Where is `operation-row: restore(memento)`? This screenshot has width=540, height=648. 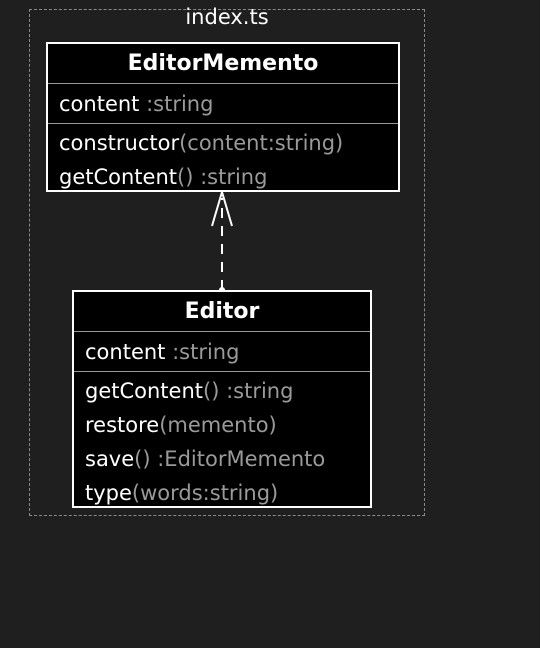
operation-row: restore(memento) is located at coordinates (222, 425).